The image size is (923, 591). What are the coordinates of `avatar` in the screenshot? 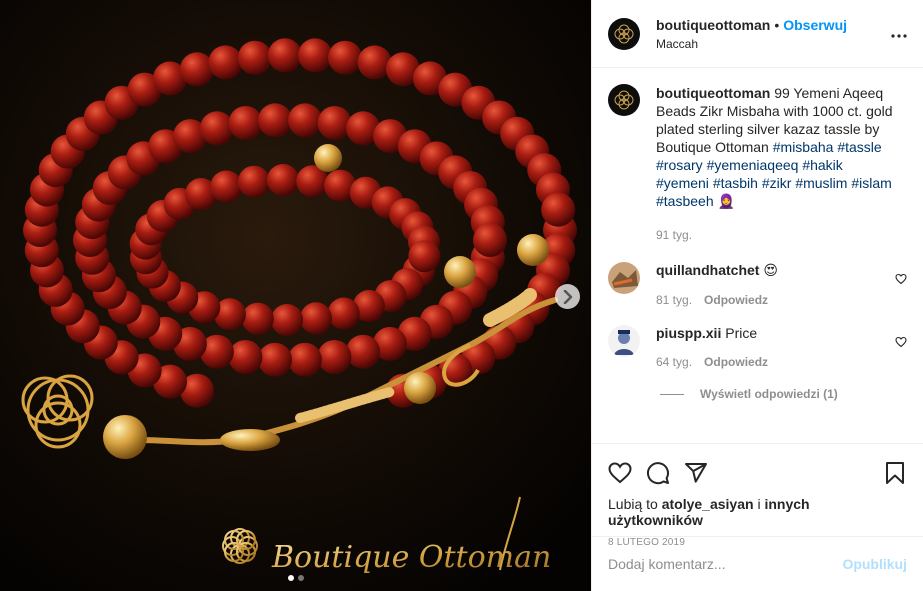 It's located at (624, 33).